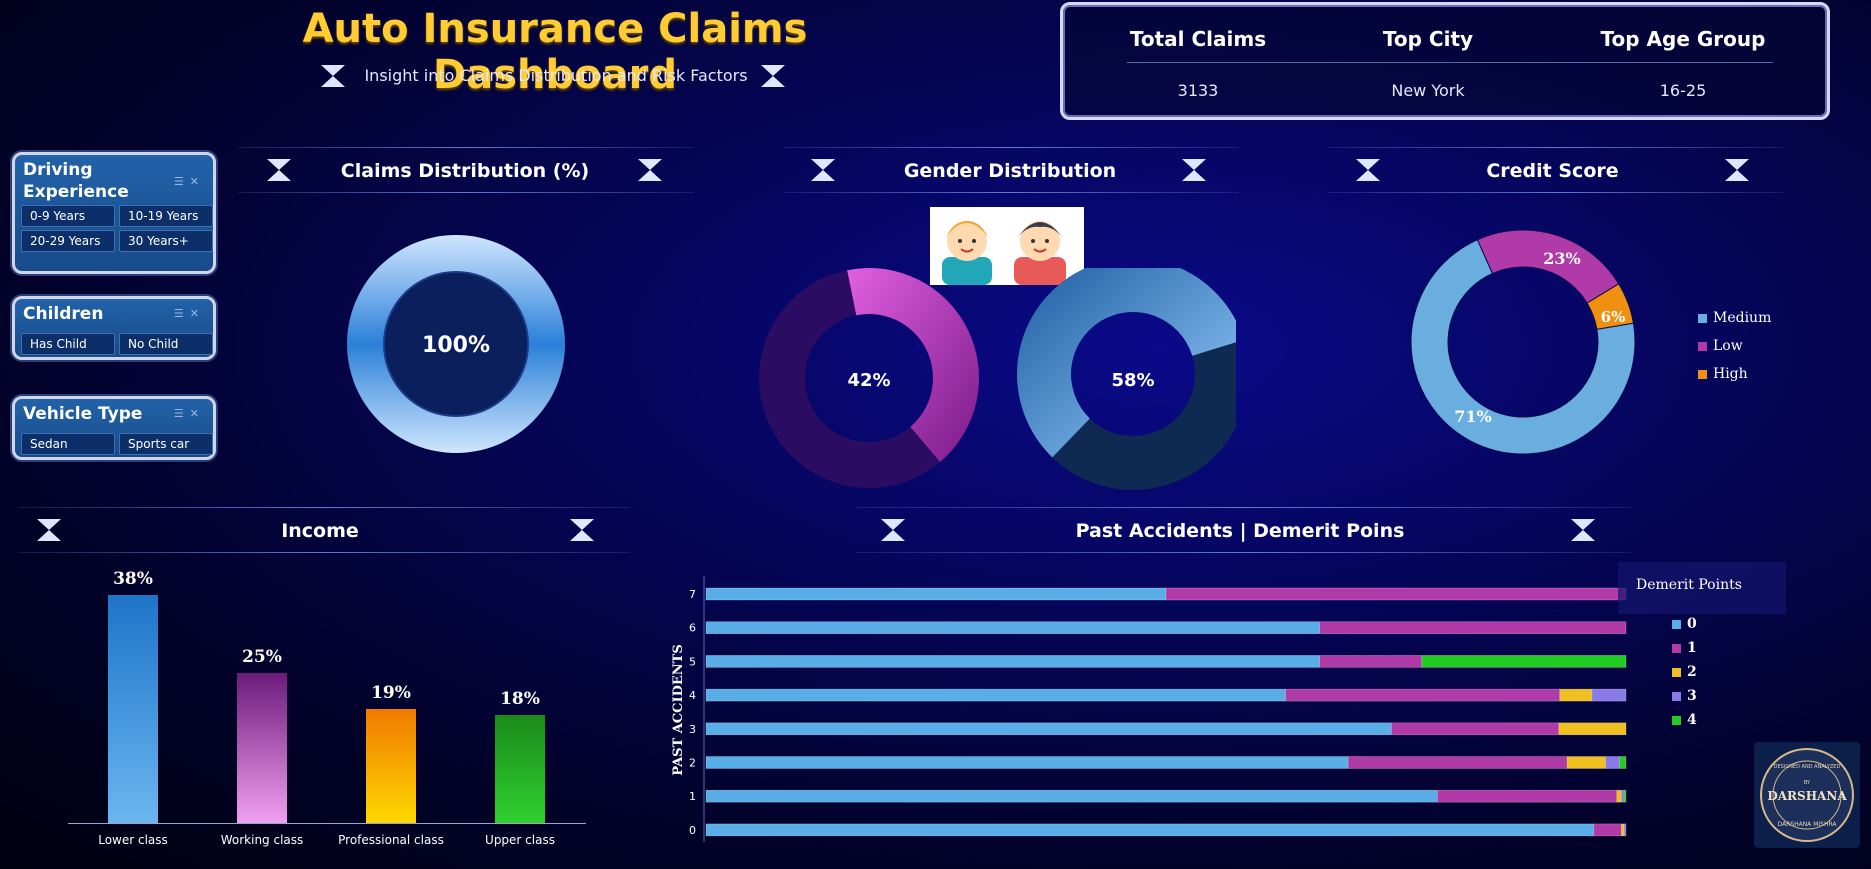  What do you see at coordinates (166, 444) in the screenshot?
I see `slicer-option-sports-car: Sports car` at bounding box center [166, 444].